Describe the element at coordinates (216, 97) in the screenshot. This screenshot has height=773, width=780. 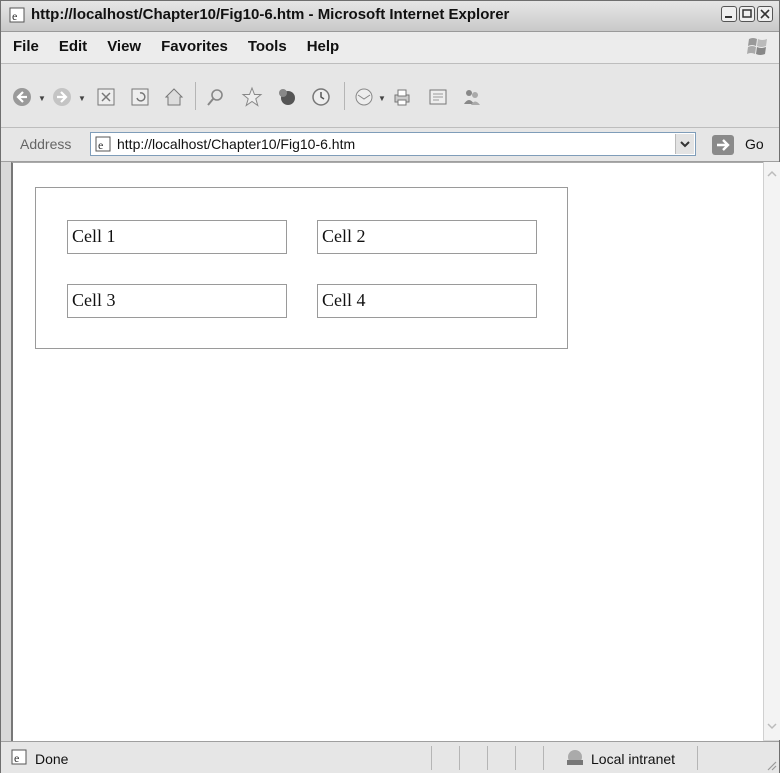
I see `search-icon` at that location.